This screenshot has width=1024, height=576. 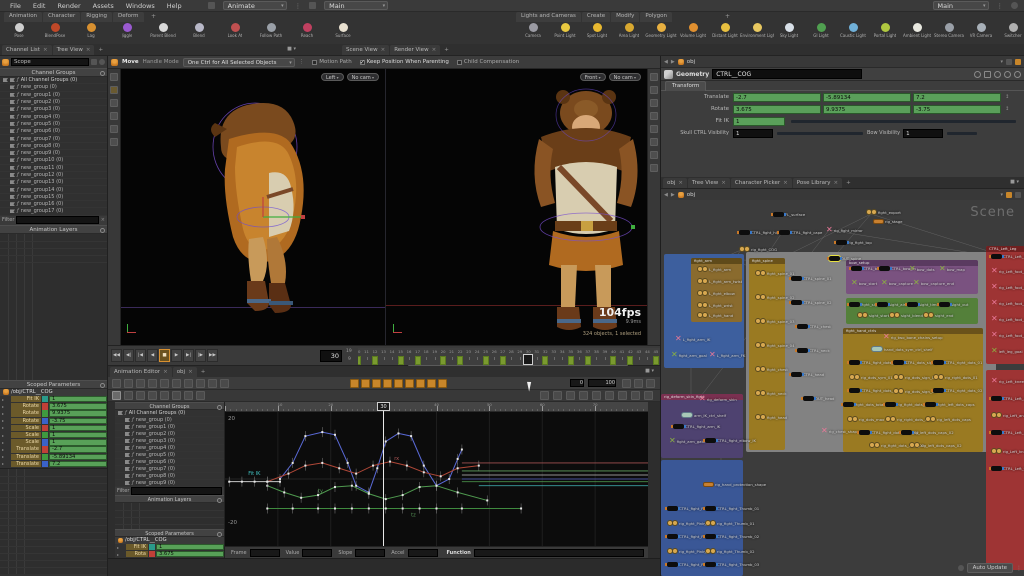 What do you see at coordinates (638, 383) in the screenshot?
I see `anim-nav-icon` at bounding box center [638, 383].